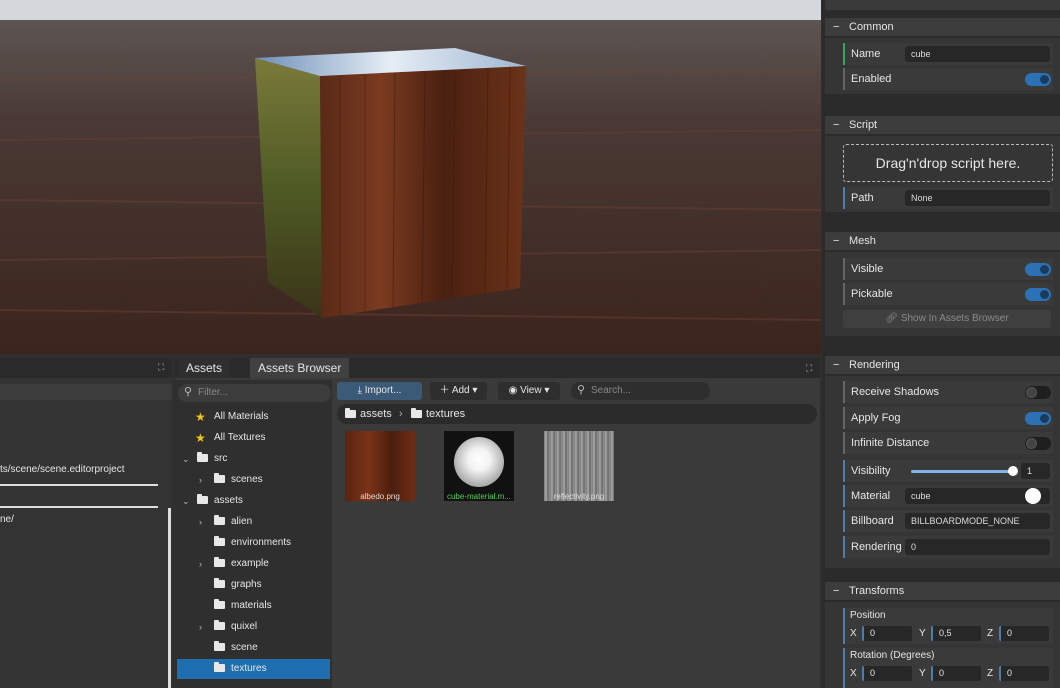 The image size is (1060, 688). I want to click on infinite-distance-toggle, so click(1038, 443).